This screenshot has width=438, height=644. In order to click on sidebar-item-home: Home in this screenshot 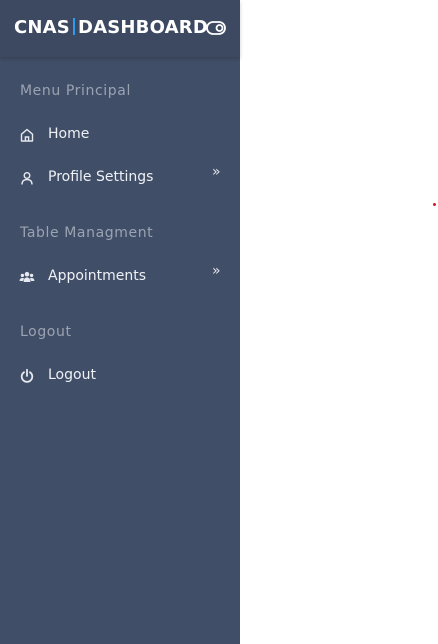, I will do `click(120, 135)`.